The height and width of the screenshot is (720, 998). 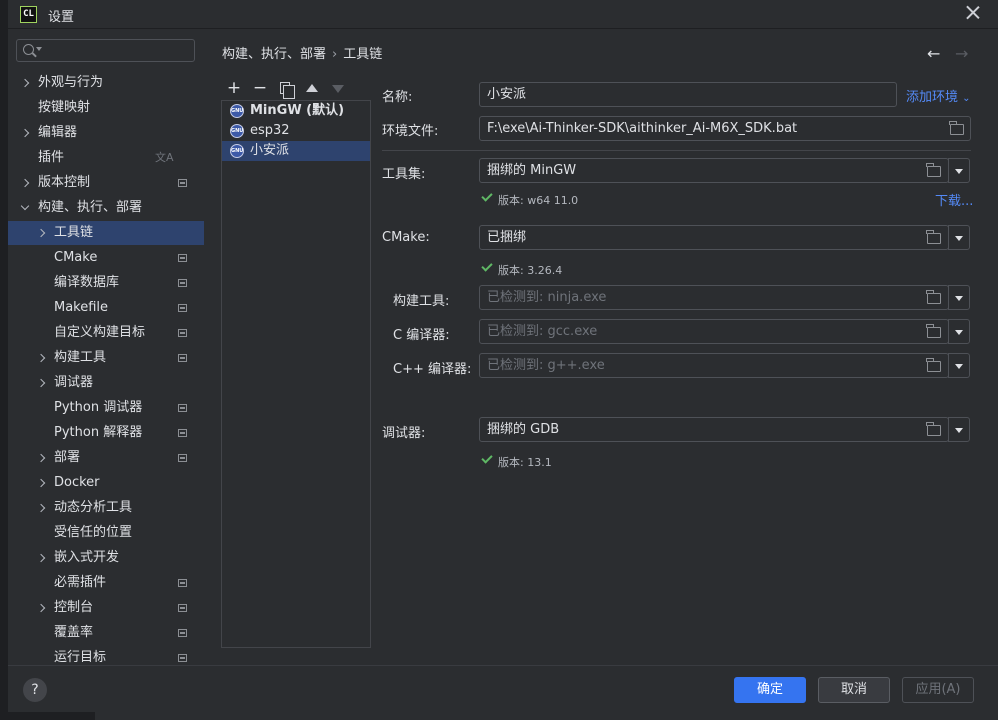 What do you see at coordinates (106, 633) in the screenshot?
I see `nav-item: 覆盖率` at bounding box center [106, 633].